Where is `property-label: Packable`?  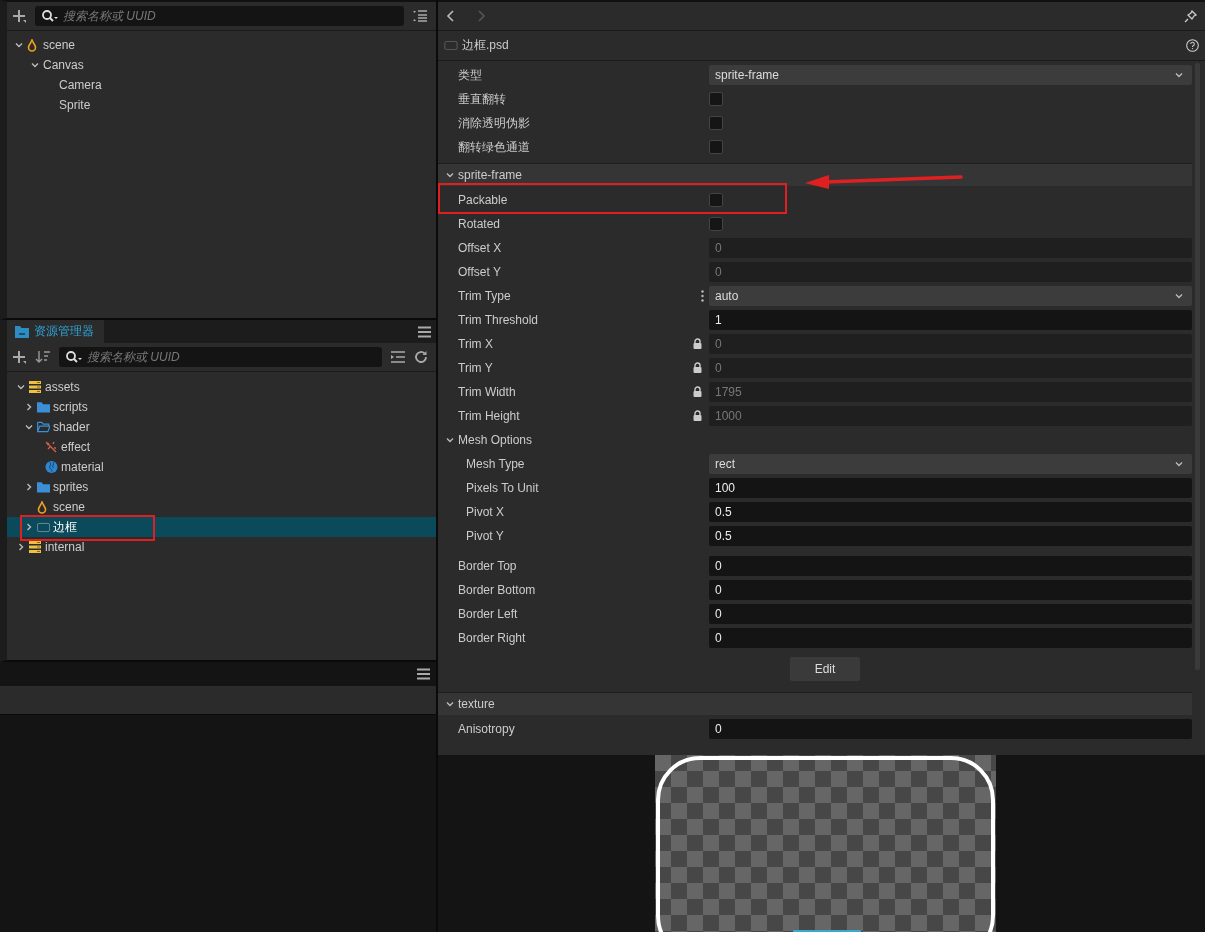 property-label: Packable is located at coordinates (483, 200).